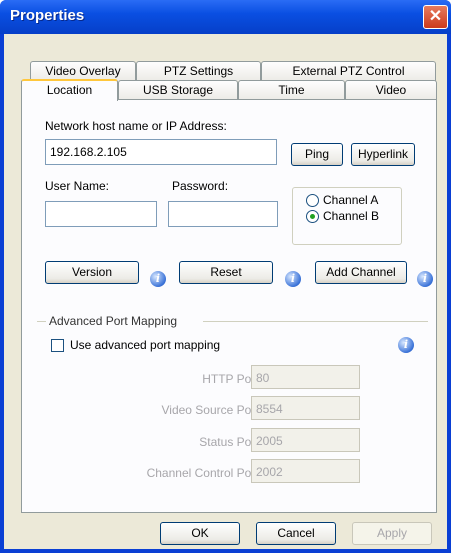 This screenshot has height=553, width=451. Describe the element at coordinates (392, 533) in the screenshot. I see `apply-button: Apply` at that location.